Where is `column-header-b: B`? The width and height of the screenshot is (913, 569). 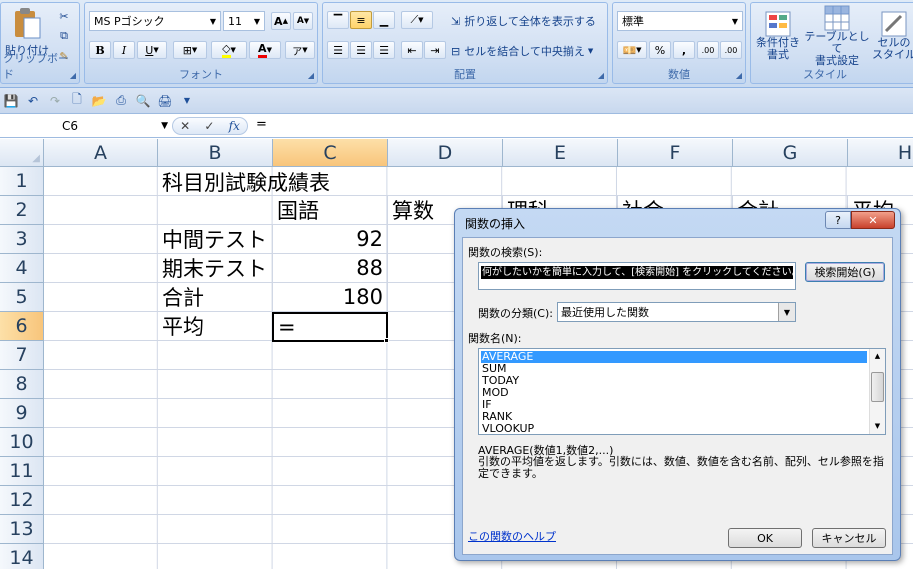
column-header-b: B is located at coordinates (215, 153).